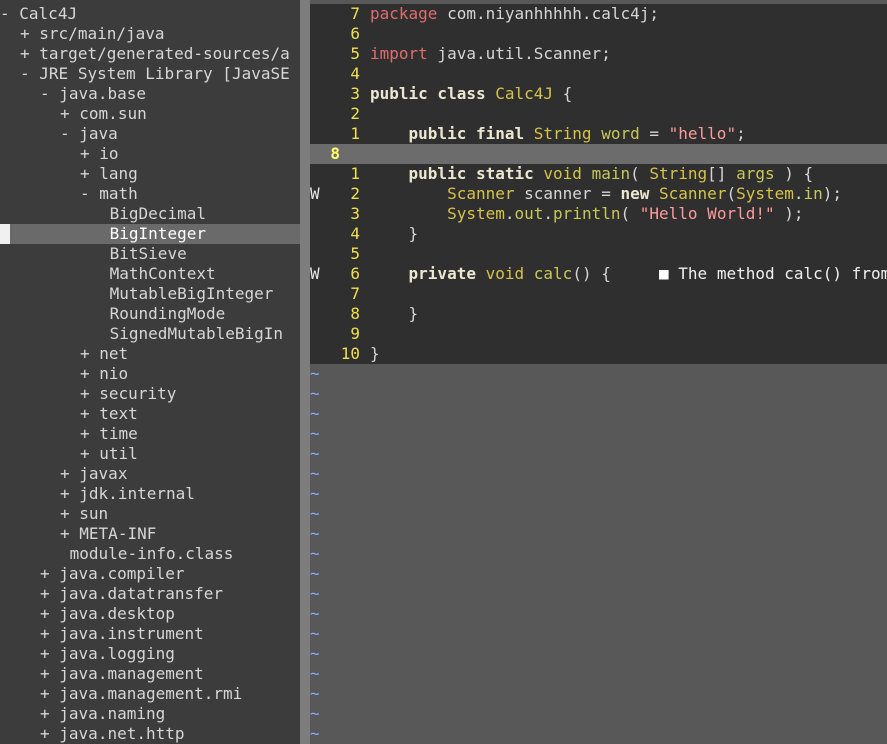 The image size is (887, 744). I want to click on tree-item: + java.management.rmi, so click(150, 694).